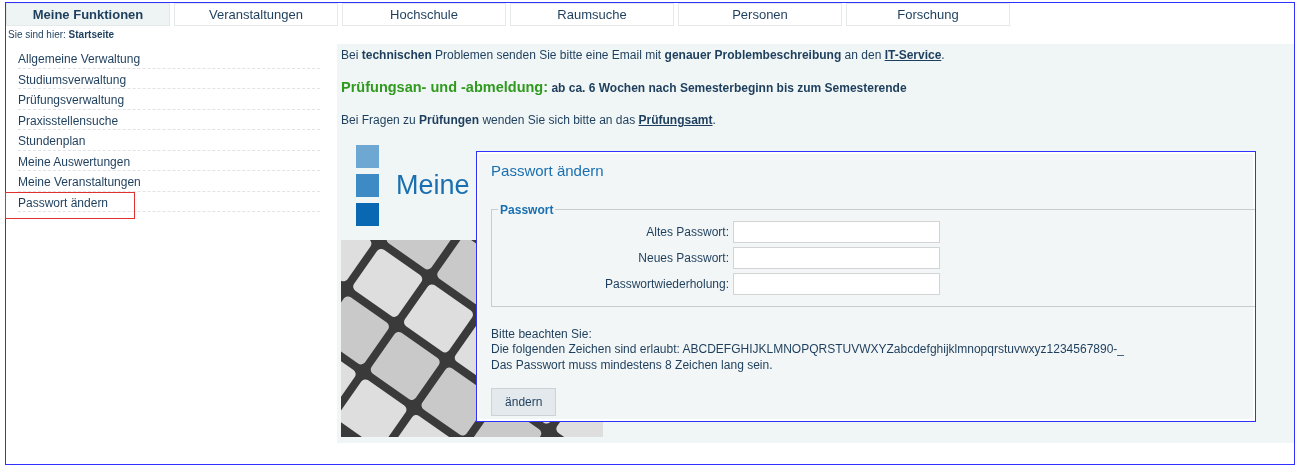 This screenshot has width=1300, height=473. What do you see at coordinates (632, 365) in the screenshot?
I see `note-text: Das Passwort muss mindestens 8 Zeichen lang sein.` at bounding box center [632, 365].